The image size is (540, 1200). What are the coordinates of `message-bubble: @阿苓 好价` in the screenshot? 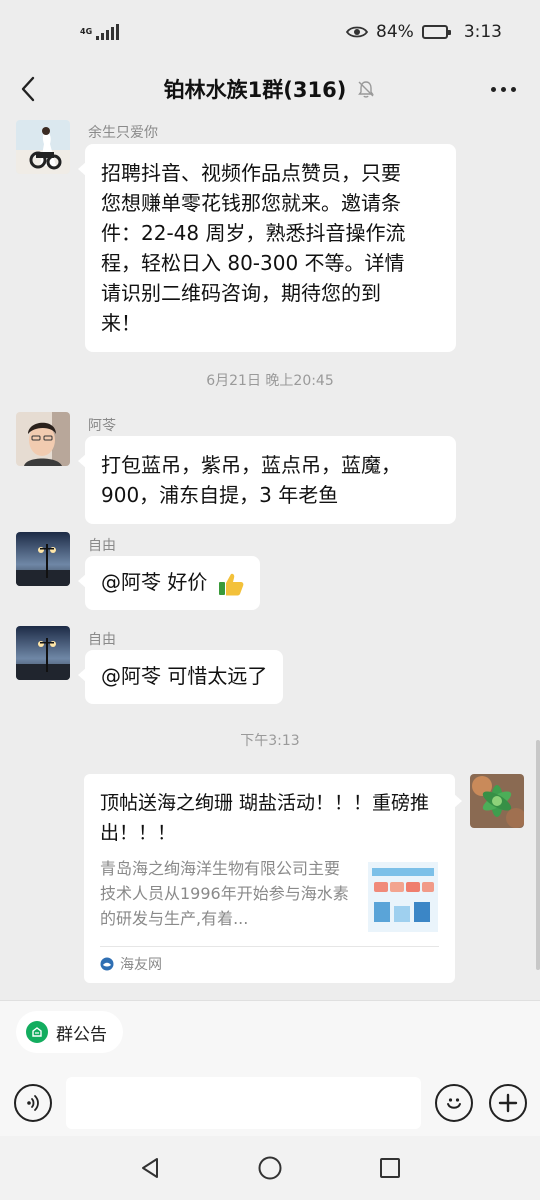 It's located at (169, 583).